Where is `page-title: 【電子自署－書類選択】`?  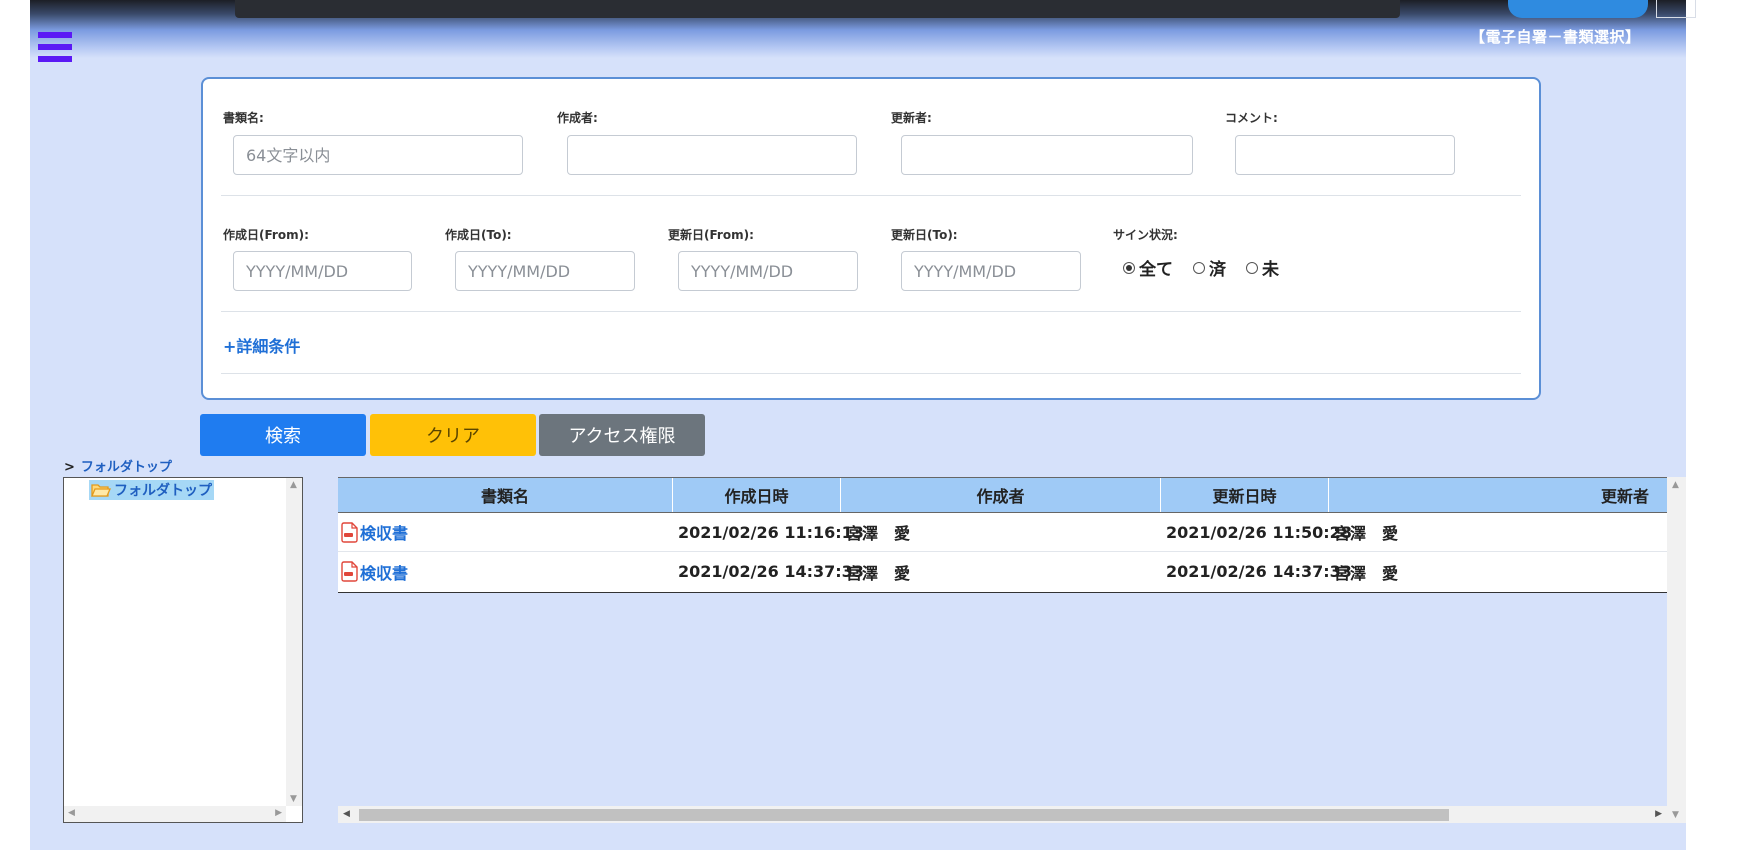 page-title: 【電子自署－書類選択】 is located at coordinates (1555, 37).